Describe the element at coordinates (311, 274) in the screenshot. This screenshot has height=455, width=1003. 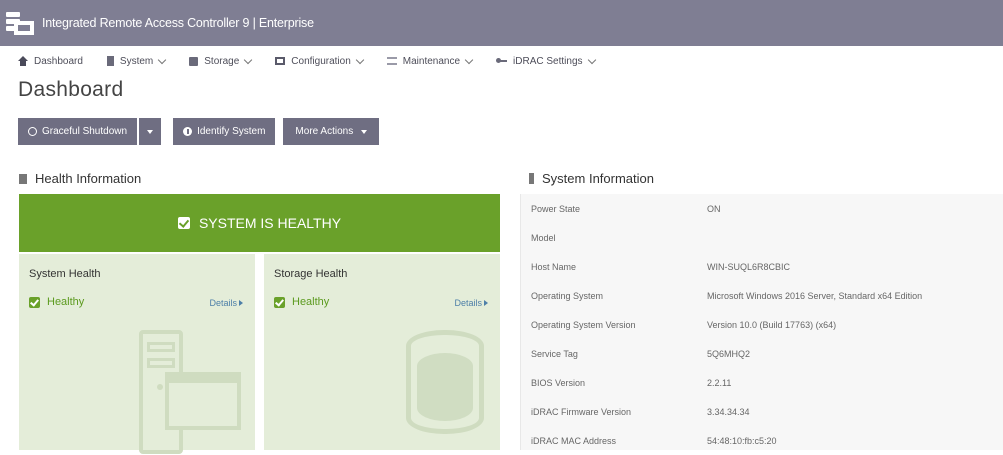
I see `card-title: Storage Health` at that location.